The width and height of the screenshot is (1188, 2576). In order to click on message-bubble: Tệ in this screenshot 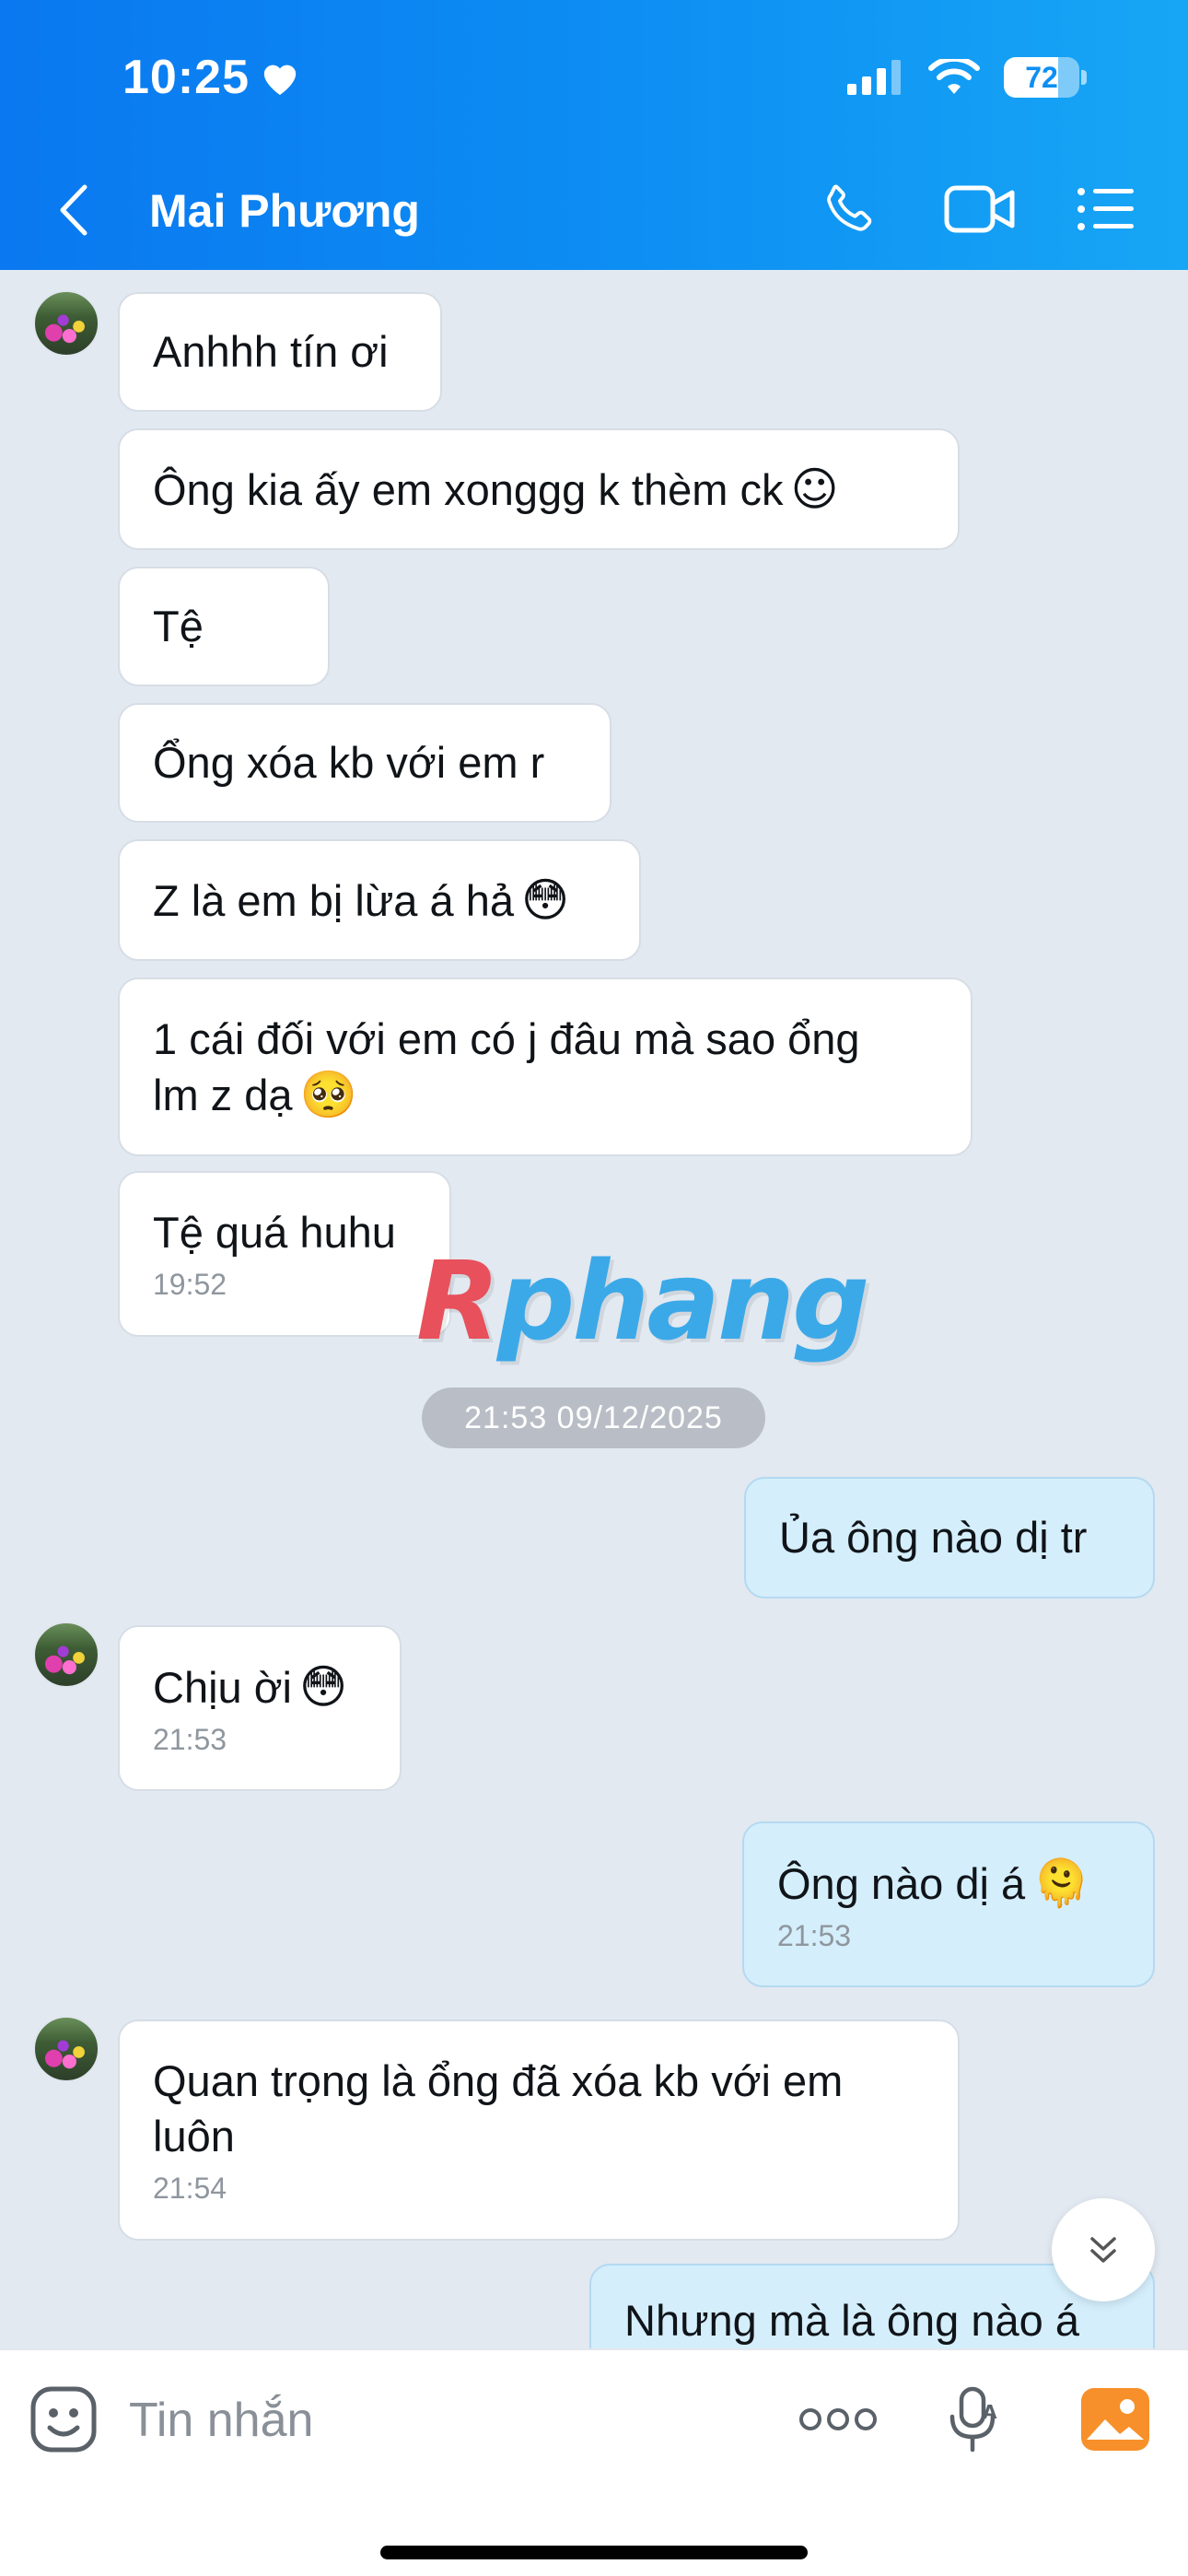, I will do `click(224, 626)`.